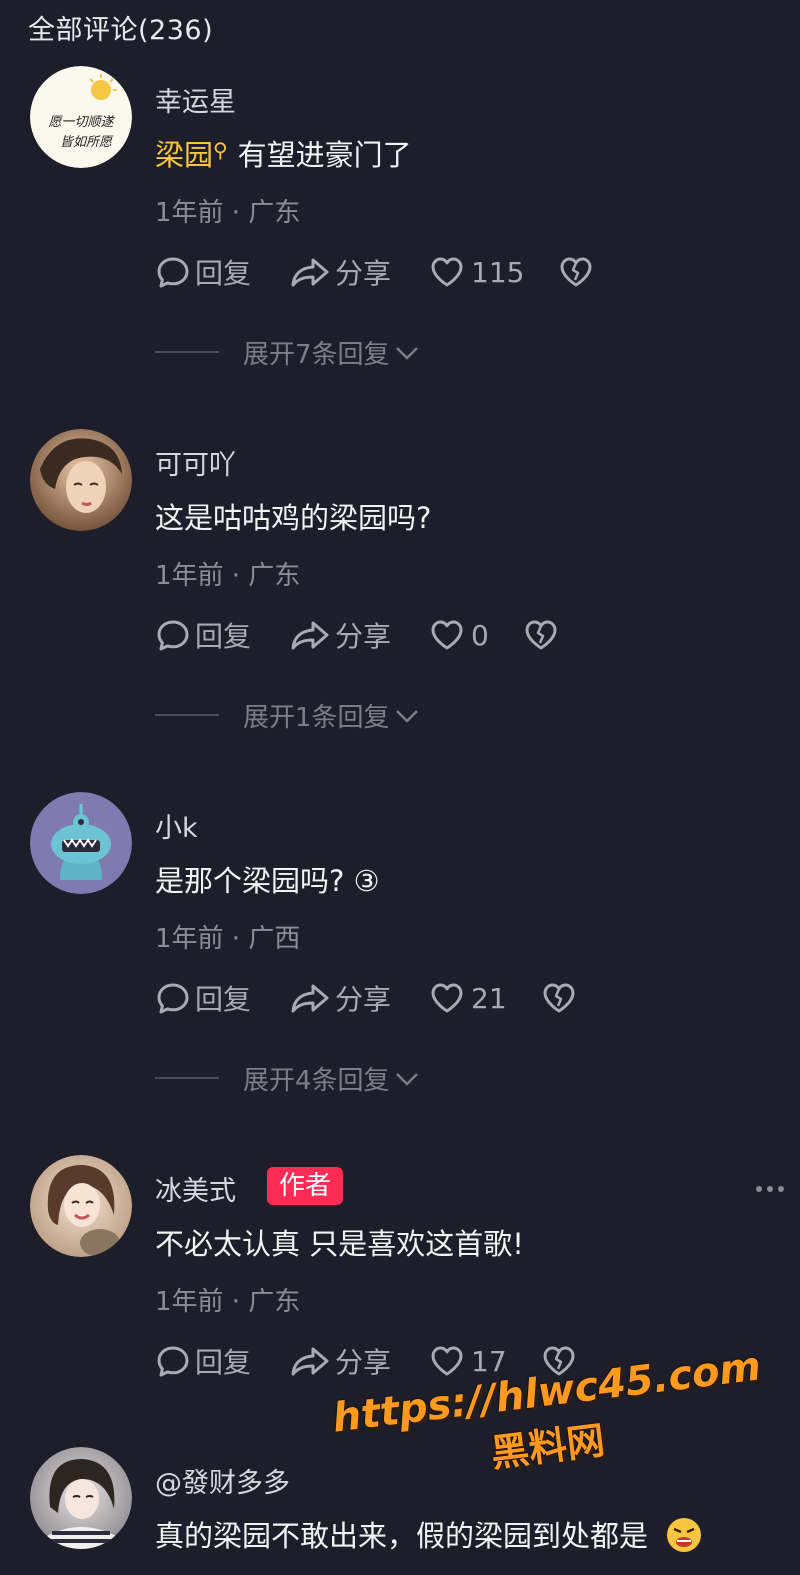 Image resolution: width=800 pixels, height=1575 pixels. Describe the element at coordinates (222, 1480) in the screenshot. I see `comment-username: @發财多多` at that location.